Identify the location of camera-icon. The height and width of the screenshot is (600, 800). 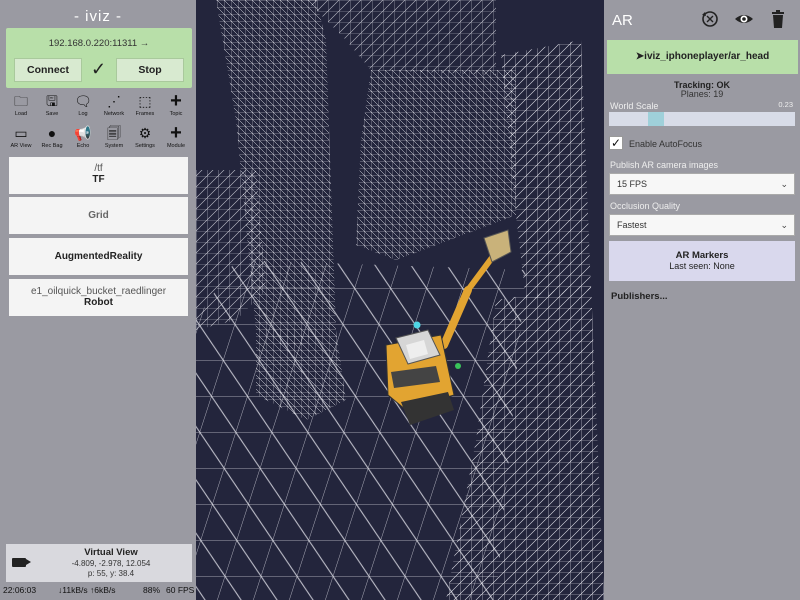
(21, 562).